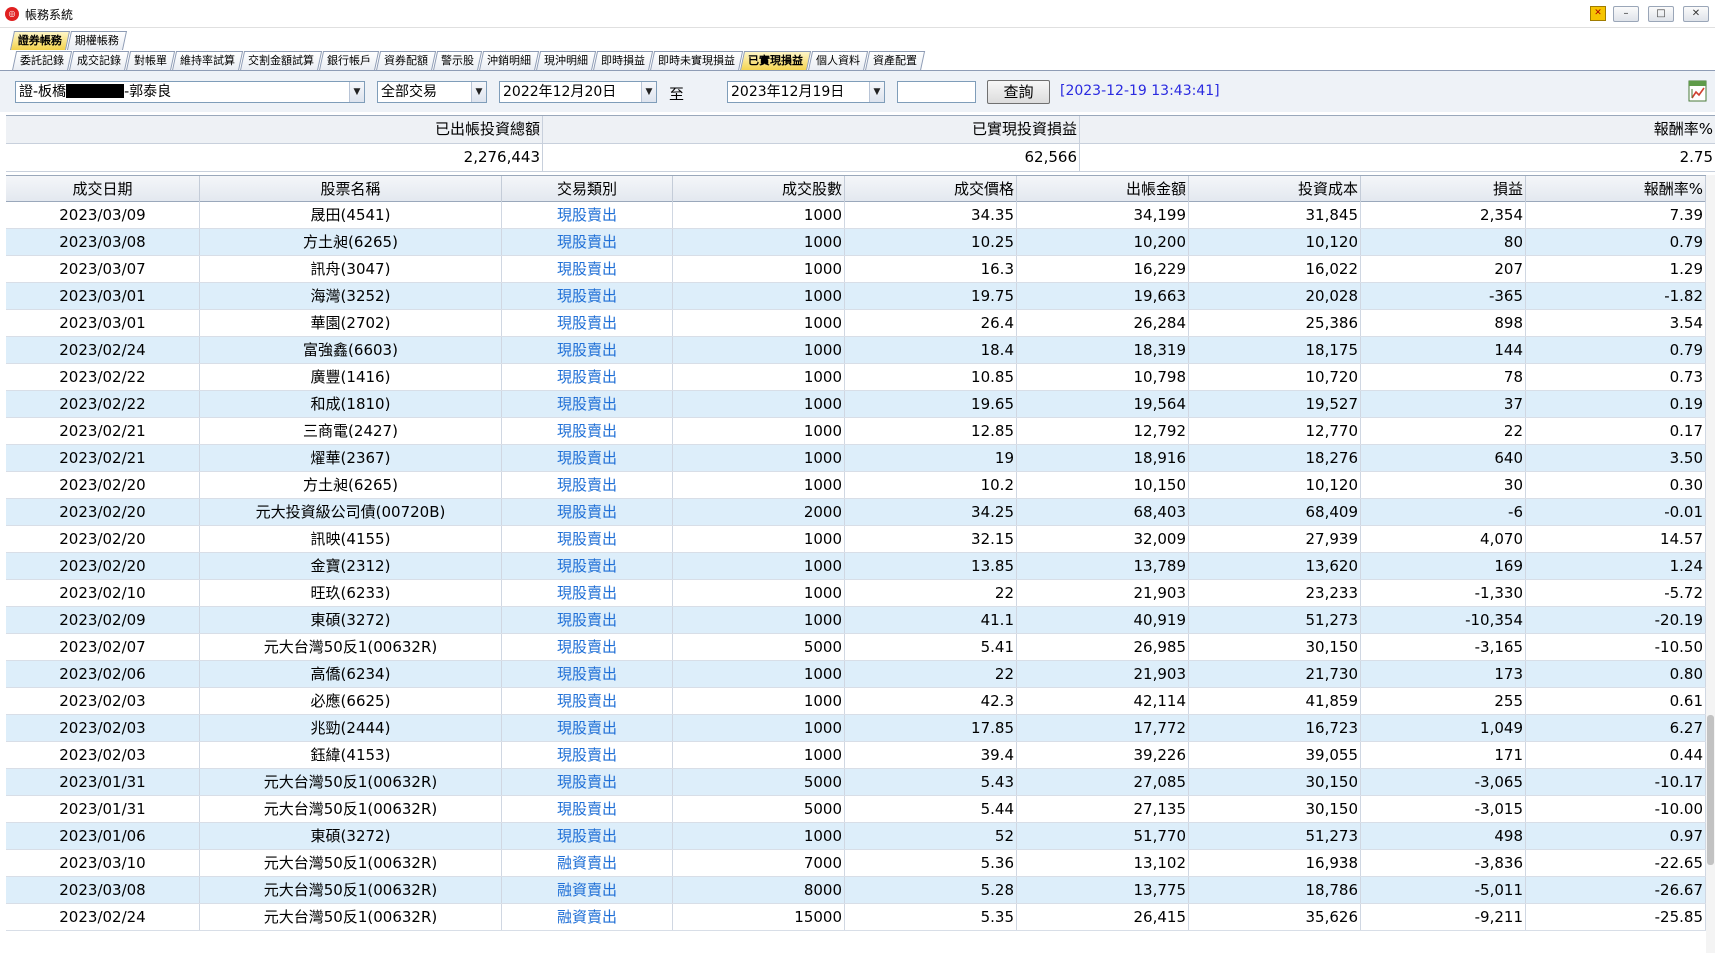 This screenshot has height=953, width=1715. What do you see at coordinates (1698, 91) in the screenshot?
I see `excel-export-icon` at bounding box center [1698, 91].